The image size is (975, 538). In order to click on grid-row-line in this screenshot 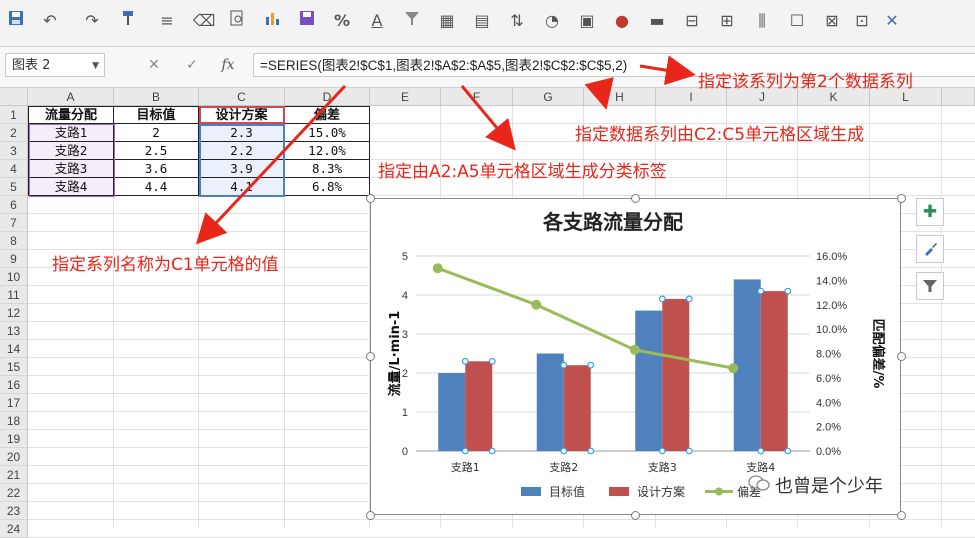, I will do `click(501, 519)`.